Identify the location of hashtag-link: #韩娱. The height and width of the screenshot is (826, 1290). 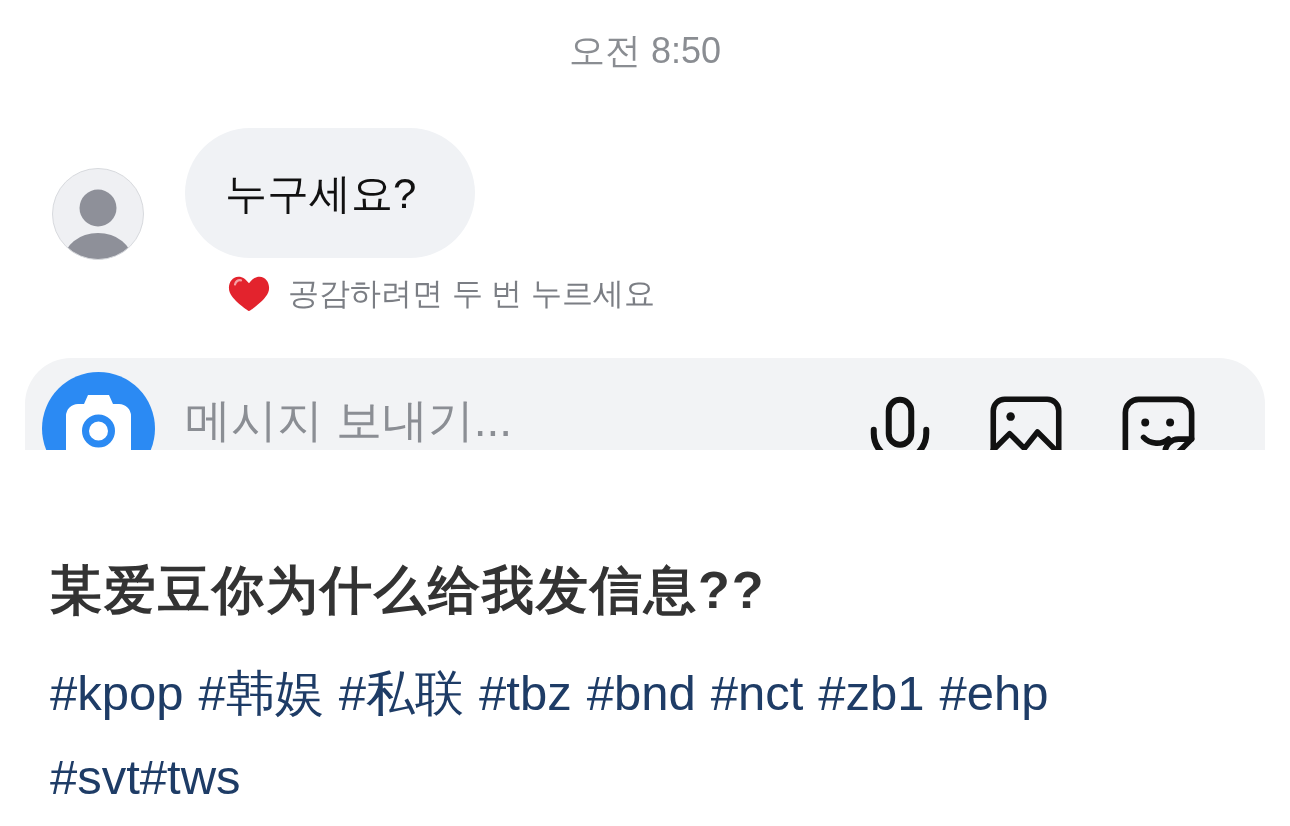
(261, 693).